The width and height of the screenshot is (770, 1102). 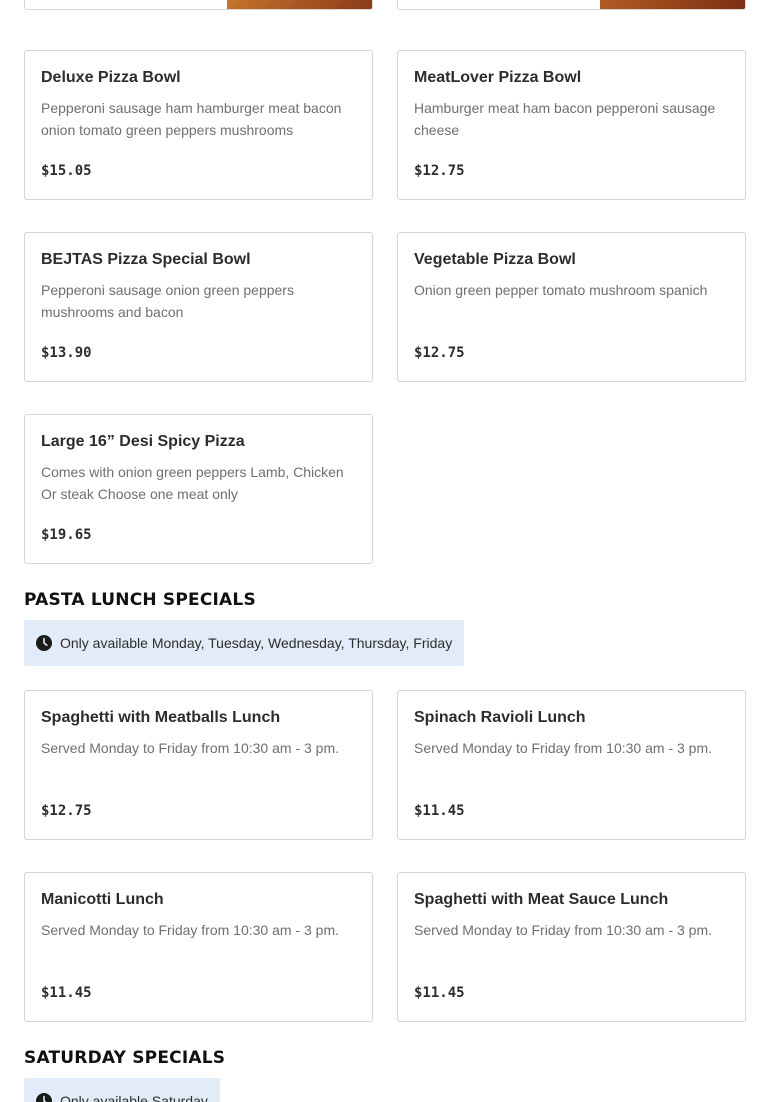 I want to click on section-heading-saturday: SATURDAY SPECIALS, so click(x=125, y=1058).